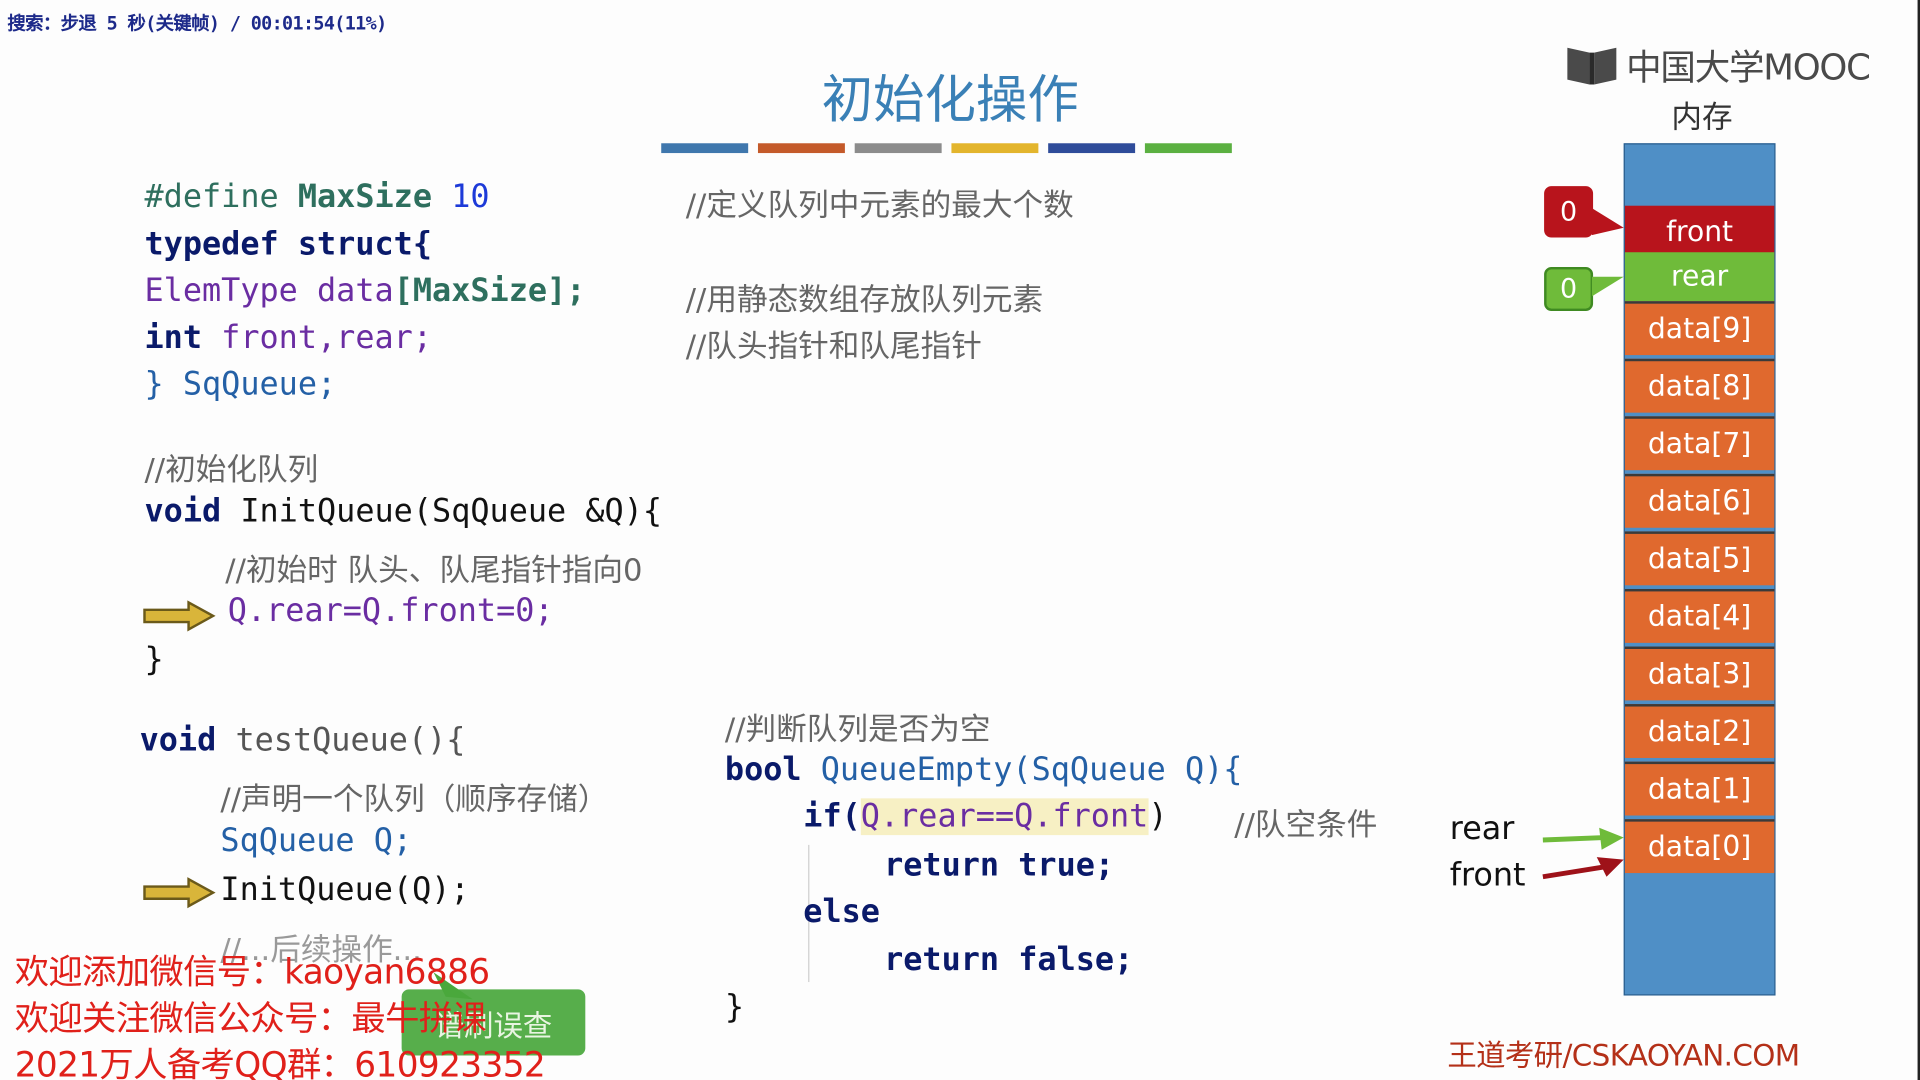 The height and width of the screenshot is (1080, 1920). I want to click on code-token: data, so click(355, 291).